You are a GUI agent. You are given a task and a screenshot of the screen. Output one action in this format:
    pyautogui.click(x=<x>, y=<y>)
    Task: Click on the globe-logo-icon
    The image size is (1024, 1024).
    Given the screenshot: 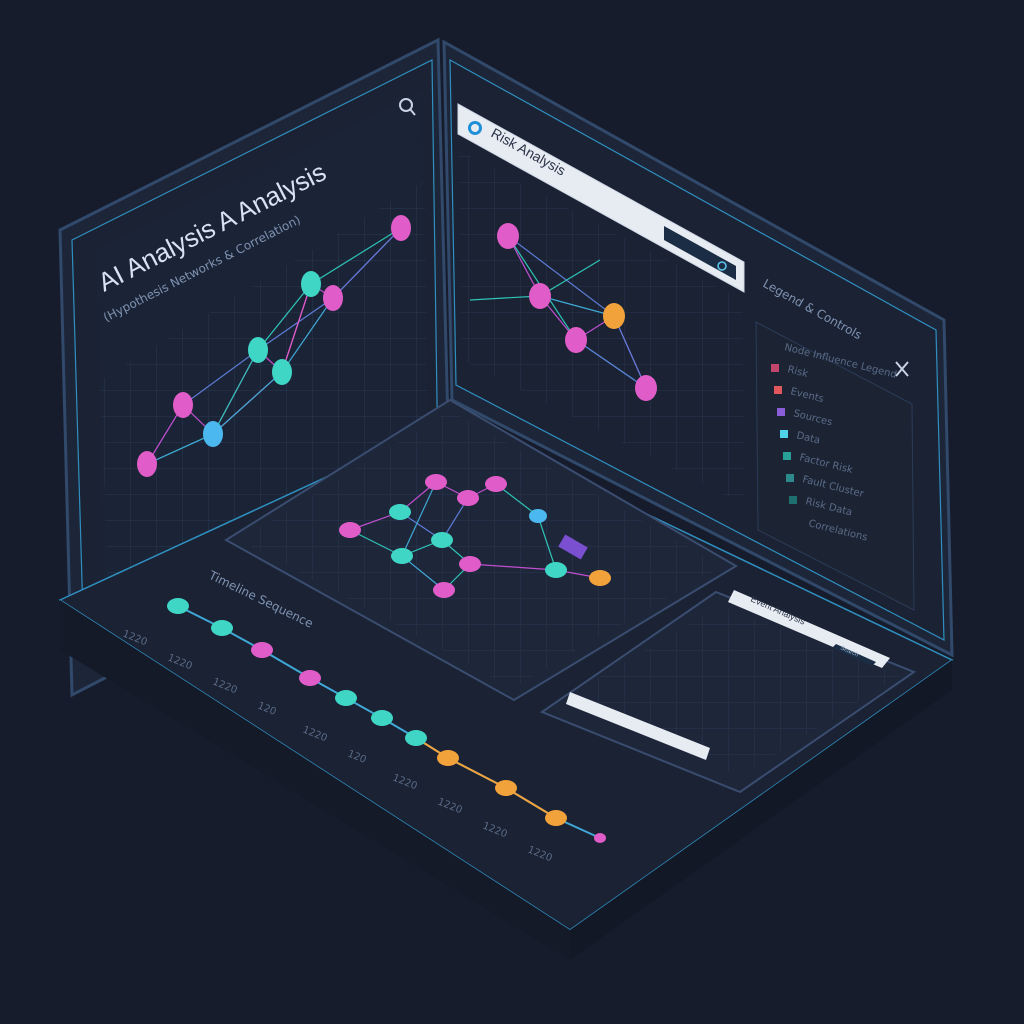 What is the action you would take?
    pyautogui.click(x=475, y=128)
    